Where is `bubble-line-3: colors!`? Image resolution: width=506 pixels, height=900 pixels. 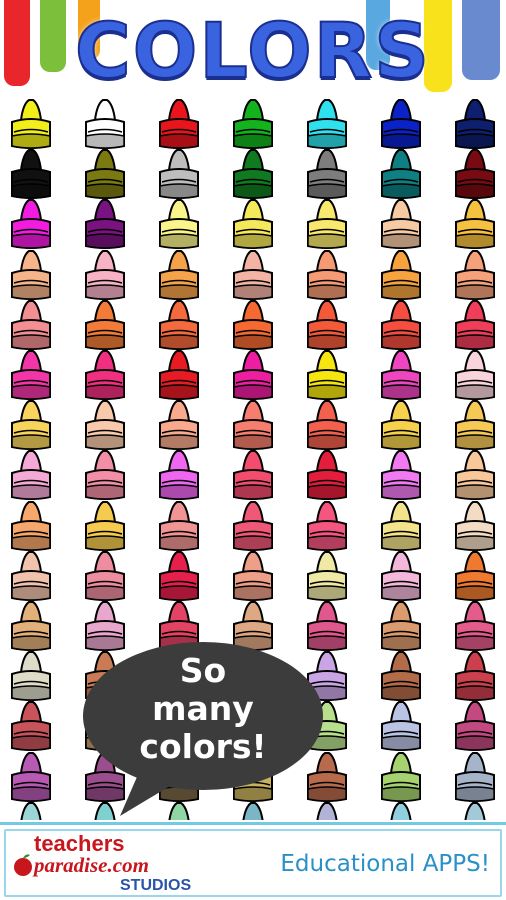
bubble-line-3: colors! is located at coordinates (203, 746).